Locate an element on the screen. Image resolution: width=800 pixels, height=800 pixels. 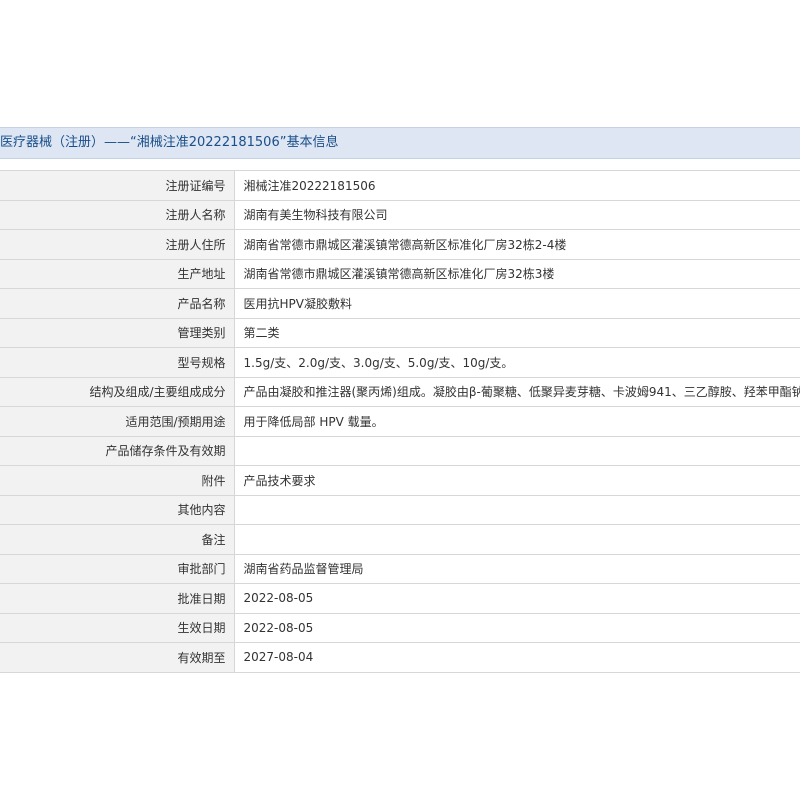
row-label: 管理类别 is located at coordinates (117, 332).